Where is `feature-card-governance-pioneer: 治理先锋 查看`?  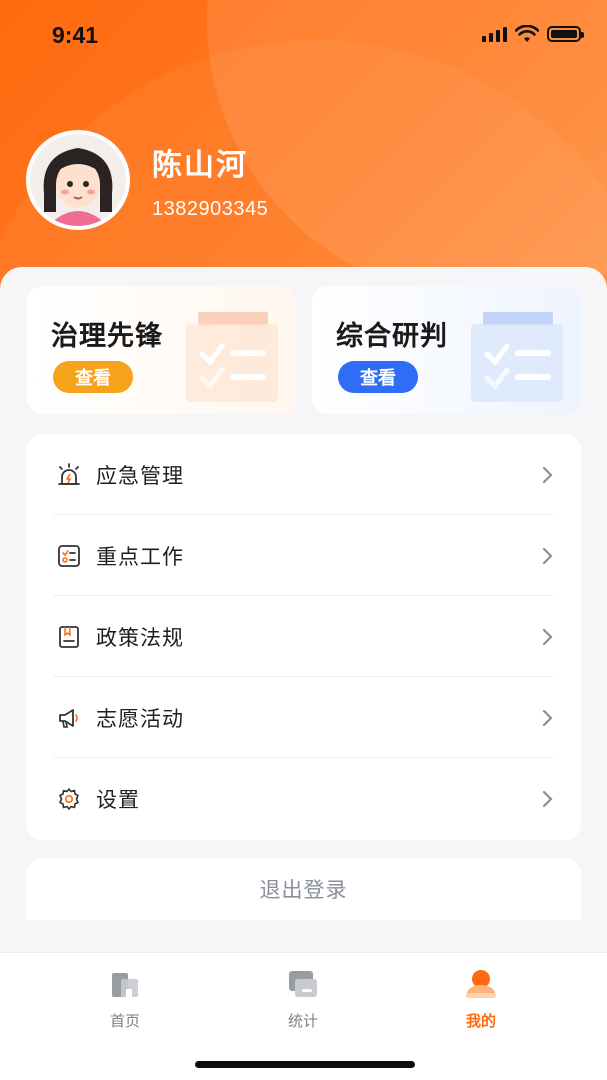 feature-card-governance-pioneer: 治理先锋 查看 is located at coordinates (161, 350).